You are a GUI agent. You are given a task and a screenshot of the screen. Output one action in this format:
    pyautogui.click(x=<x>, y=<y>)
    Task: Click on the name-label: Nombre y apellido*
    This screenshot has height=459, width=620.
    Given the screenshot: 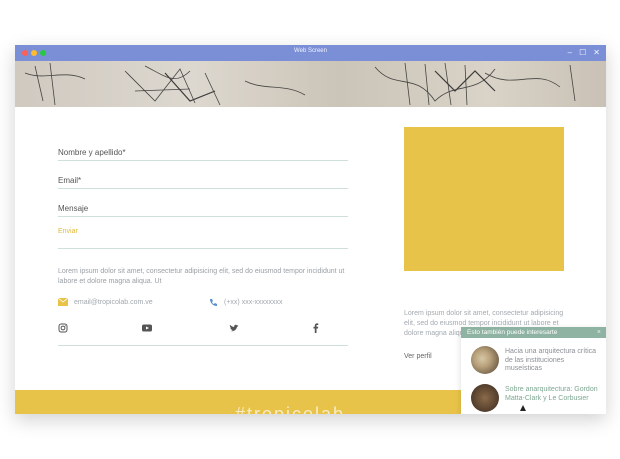 What is the action you would take?
    pyautogui.click(x=92, y=152)
    